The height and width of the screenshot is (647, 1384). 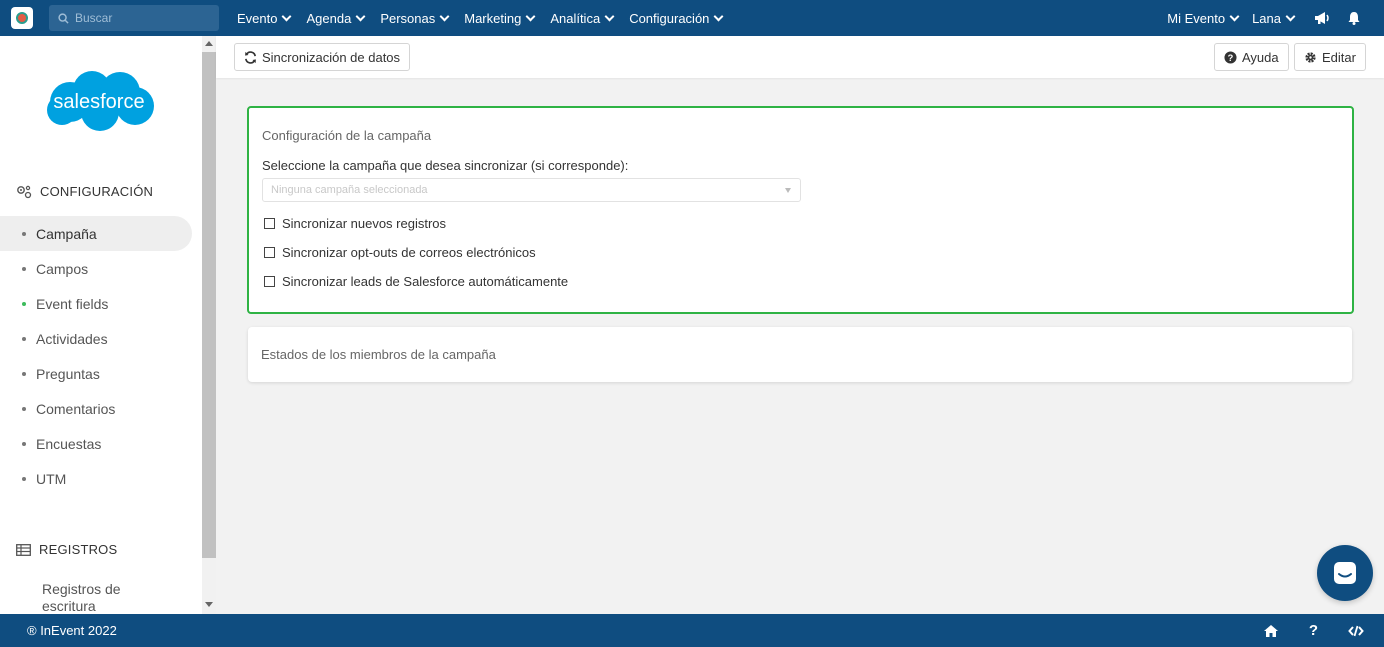 What do you see at coordinates (22, 18) in the screenshot?
I see `inevent-logo` at bounding box center [22, 18].